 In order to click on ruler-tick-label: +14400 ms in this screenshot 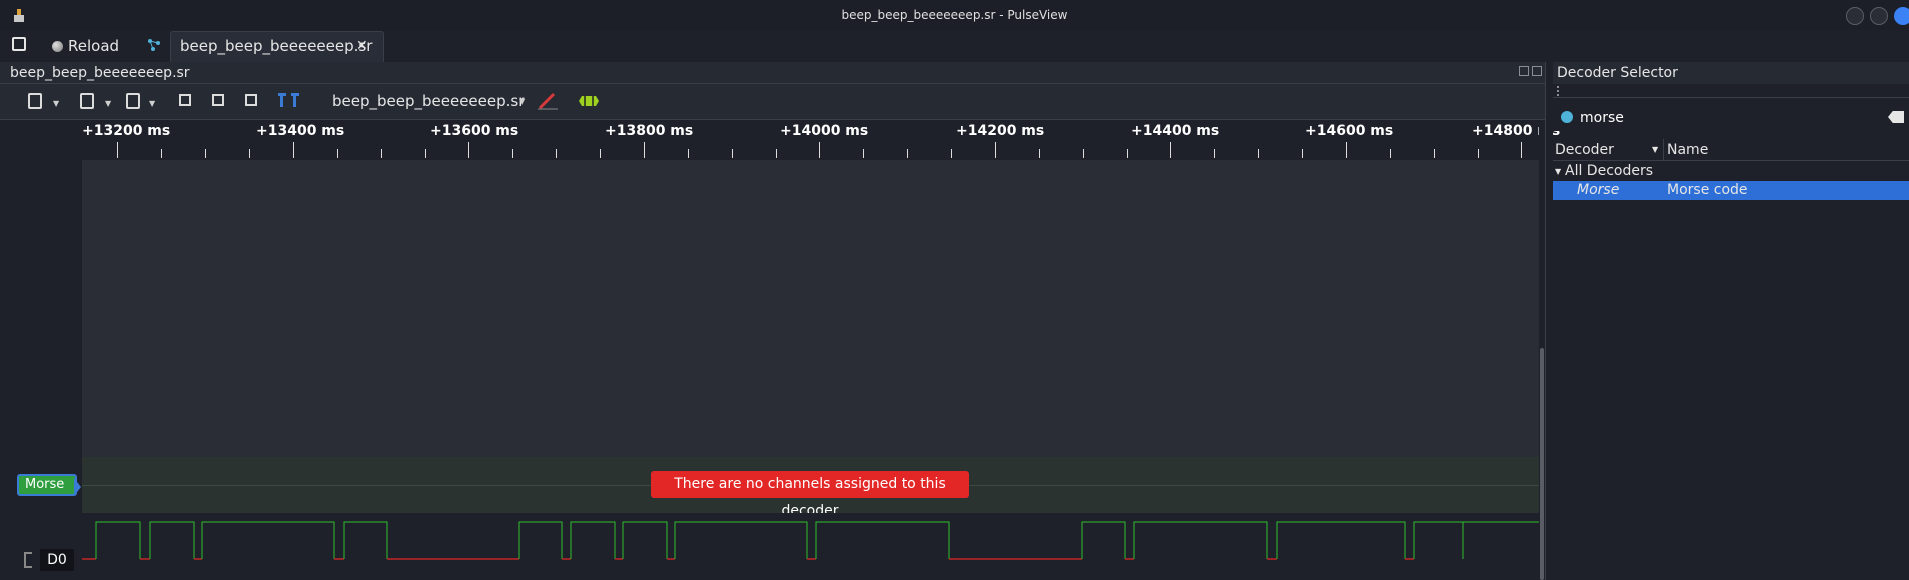, I will do `click(1175, 131)`.